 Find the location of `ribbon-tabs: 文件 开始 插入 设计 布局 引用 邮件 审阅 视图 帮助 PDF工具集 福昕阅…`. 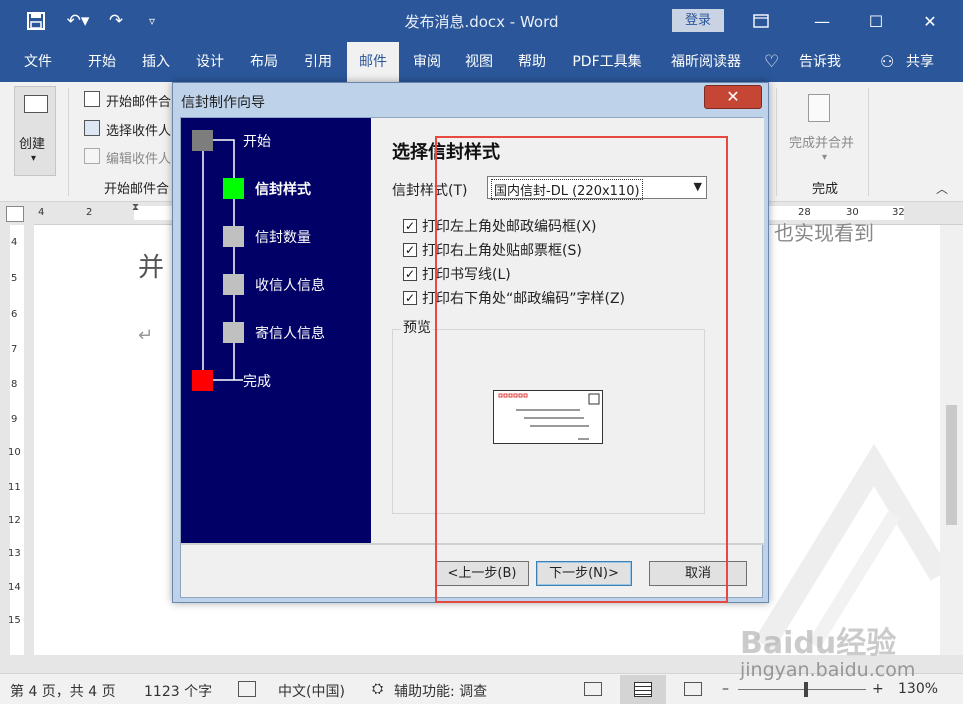

ribbon-tabs: 文件 开始 插入 设计 布局 引用 邮件 审阅 视图 帮助 PDF工具集 福昕阅… is located at coordinates (481, 62).